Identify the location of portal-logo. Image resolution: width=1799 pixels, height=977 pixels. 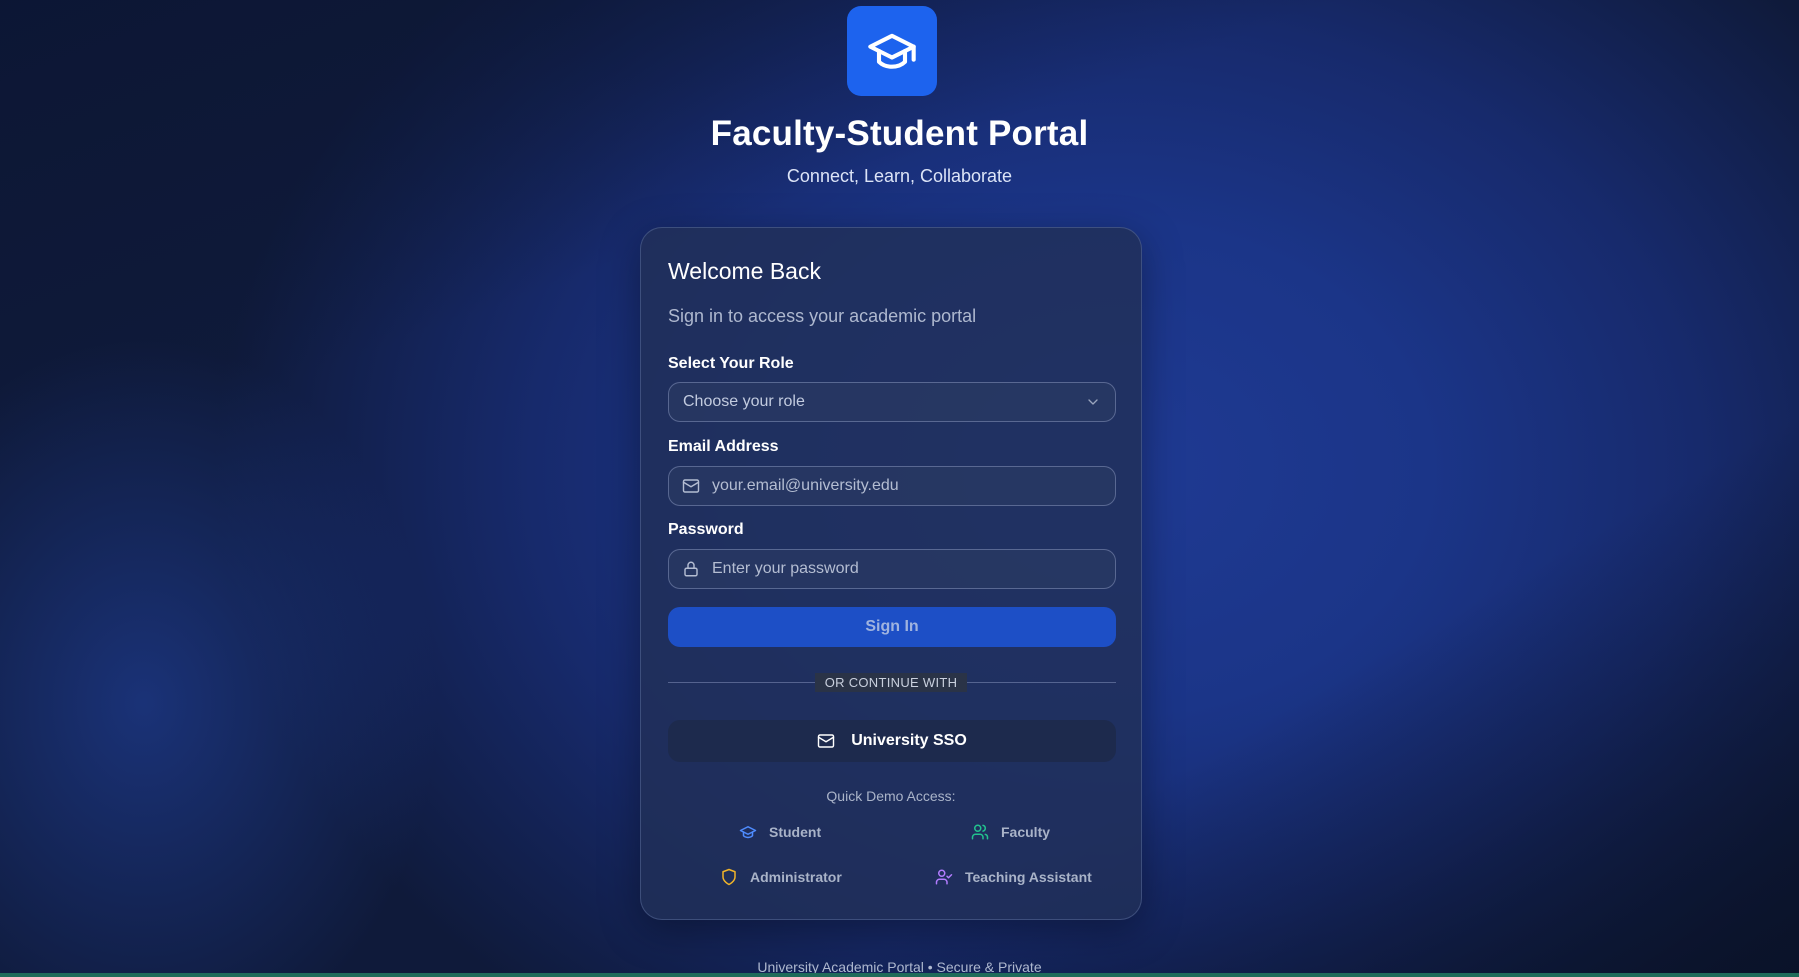
(892, 51).